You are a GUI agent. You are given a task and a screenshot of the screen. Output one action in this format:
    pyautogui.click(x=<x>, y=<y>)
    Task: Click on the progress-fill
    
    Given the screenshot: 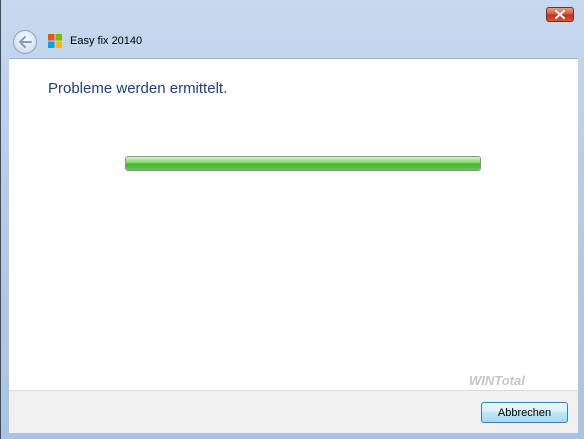 What is the action you would take?
    pyautogui.click(x=303, y=163)
    